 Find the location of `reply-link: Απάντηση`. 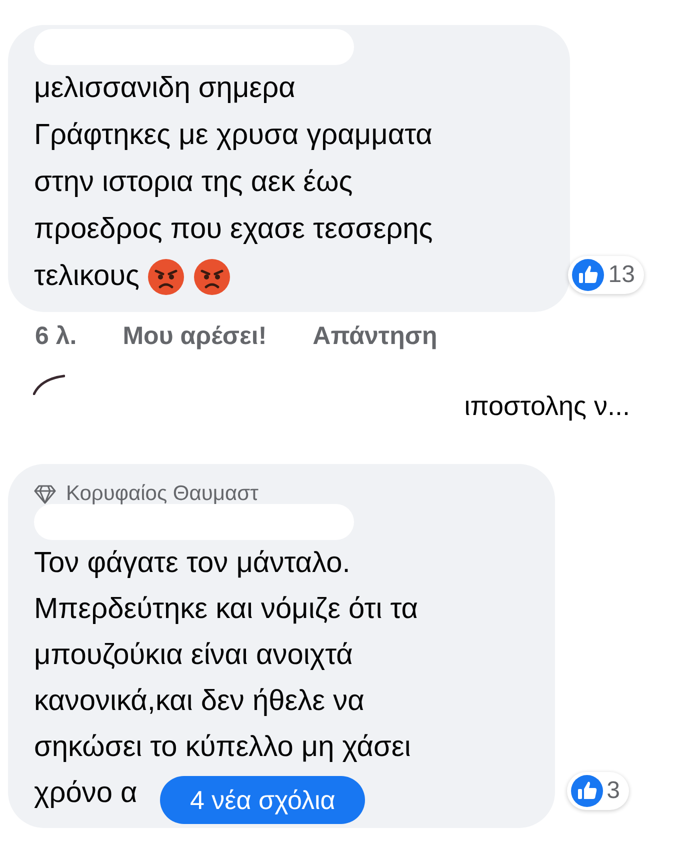

reply-link: Απάντηση is located at coordinates (375, 336).